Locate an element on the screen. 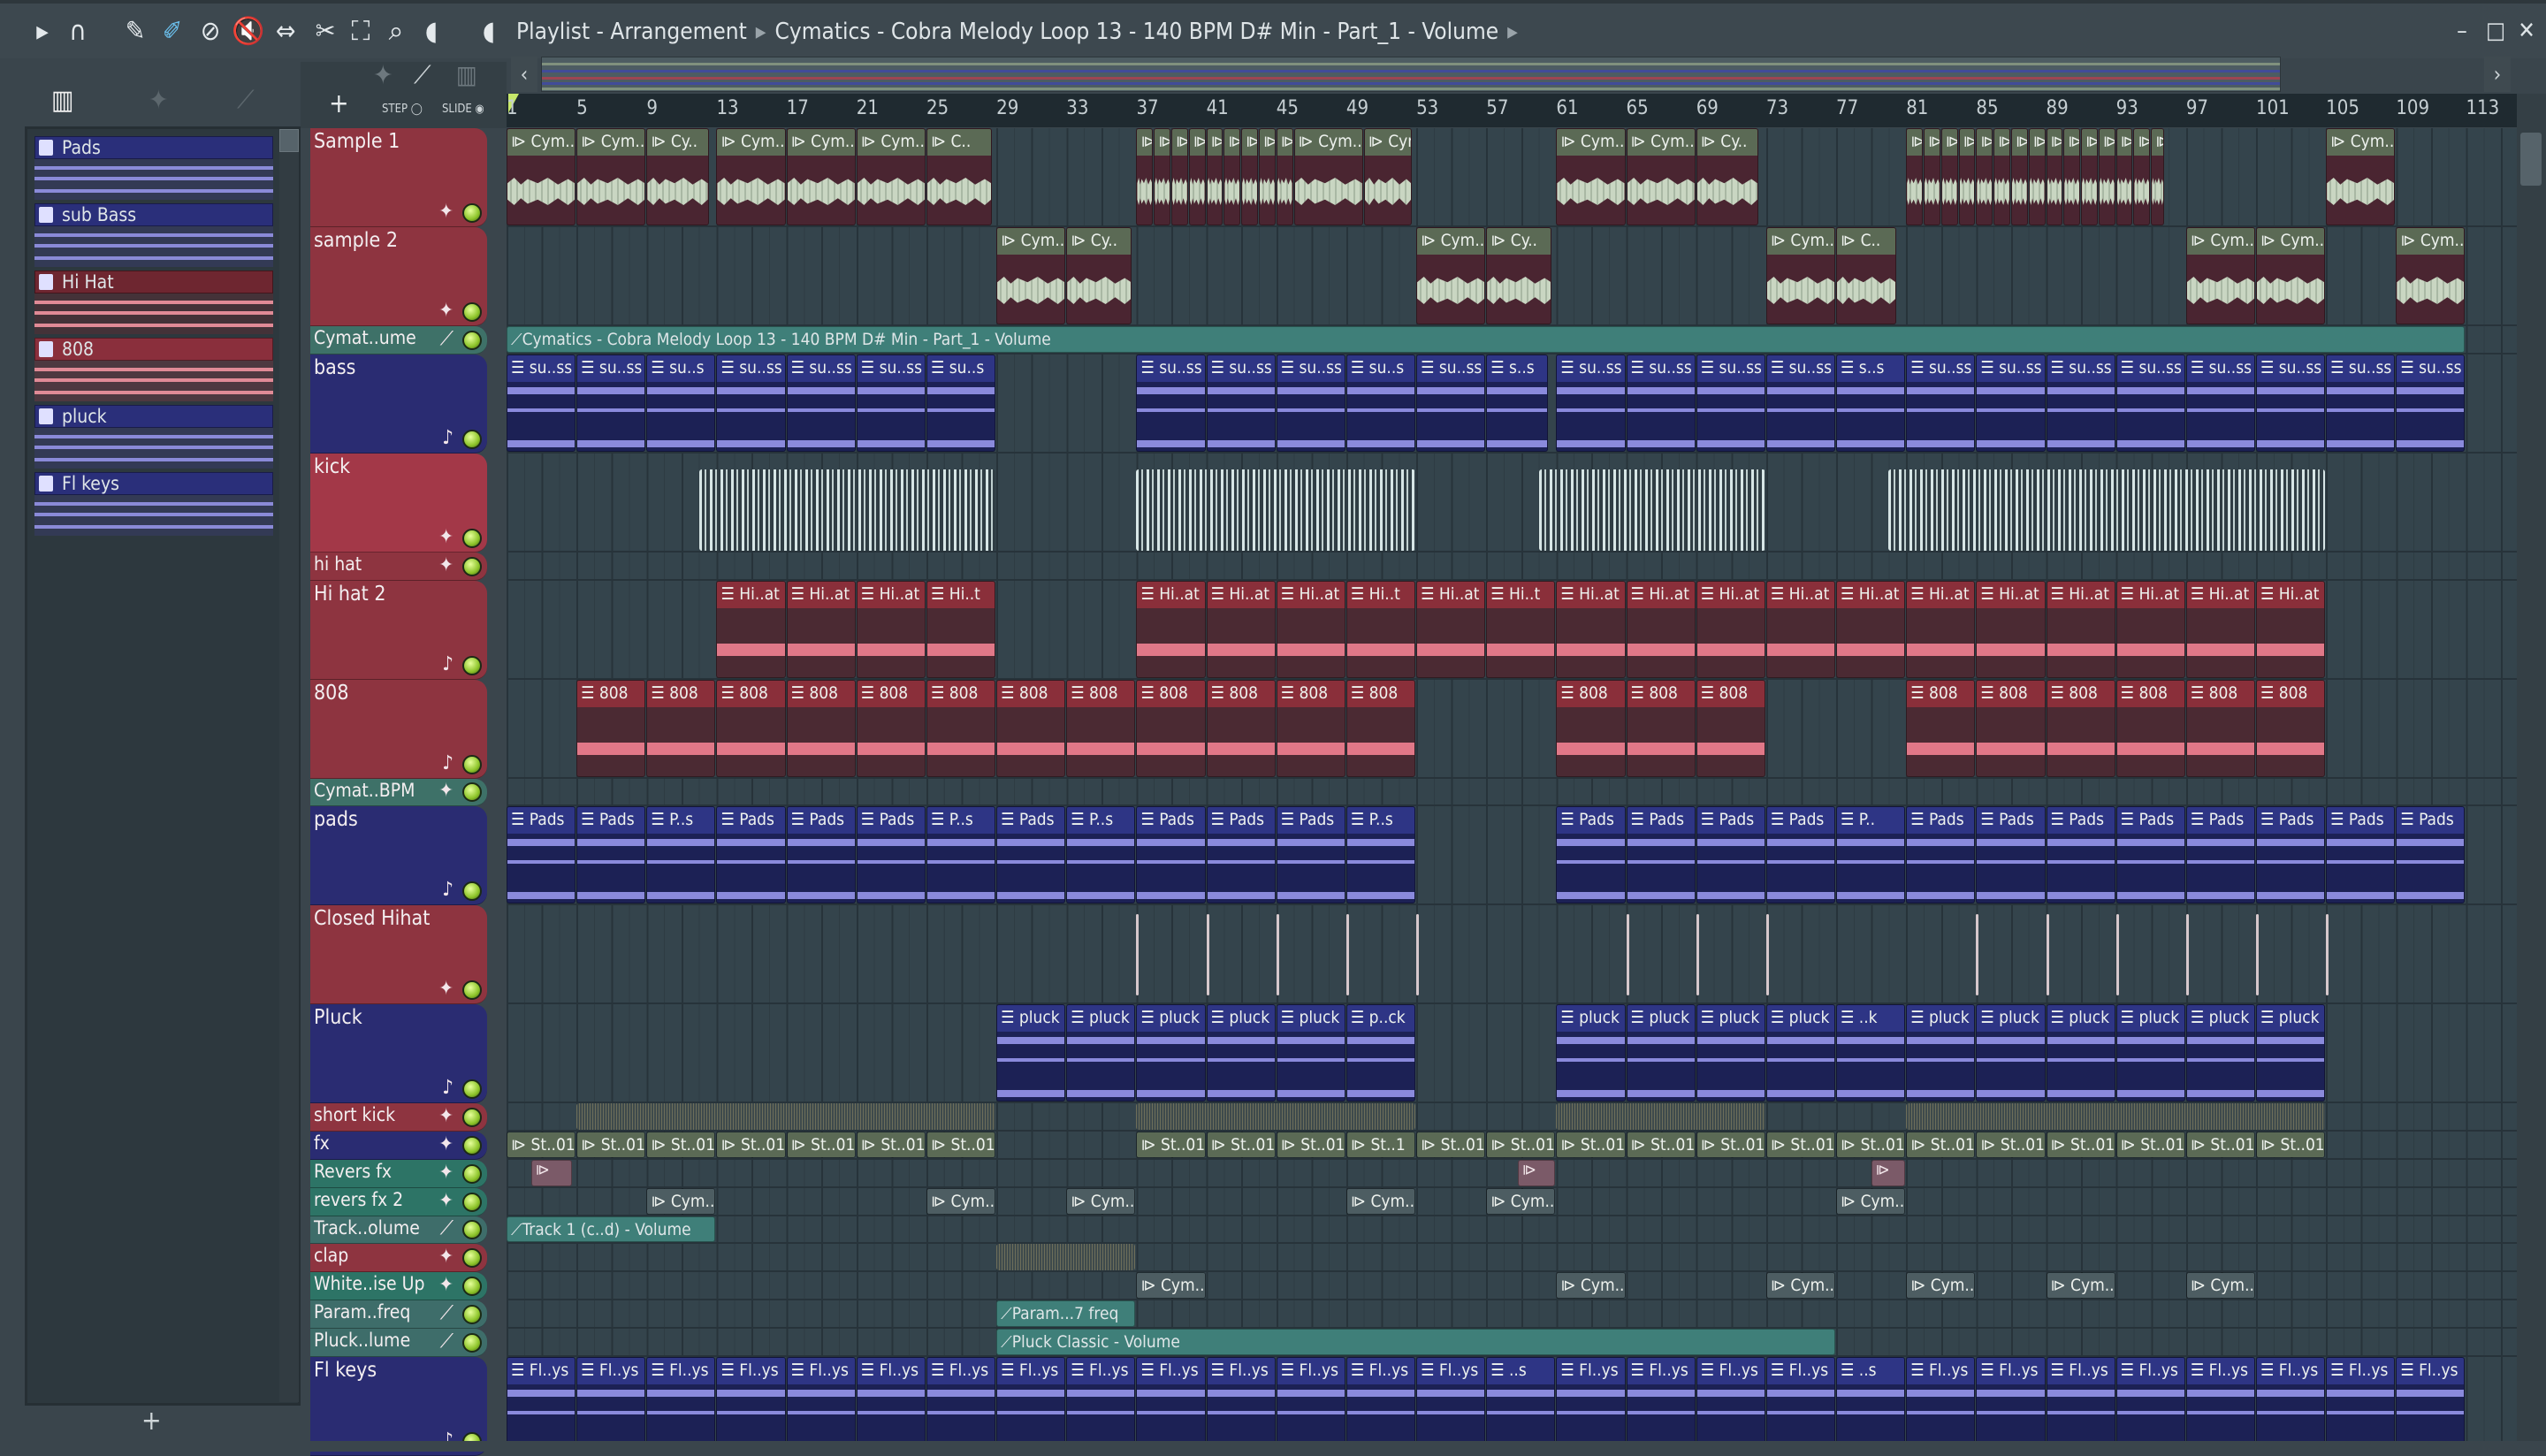  audio-wave-icon: ✦ is located at coordinates (383, 75).